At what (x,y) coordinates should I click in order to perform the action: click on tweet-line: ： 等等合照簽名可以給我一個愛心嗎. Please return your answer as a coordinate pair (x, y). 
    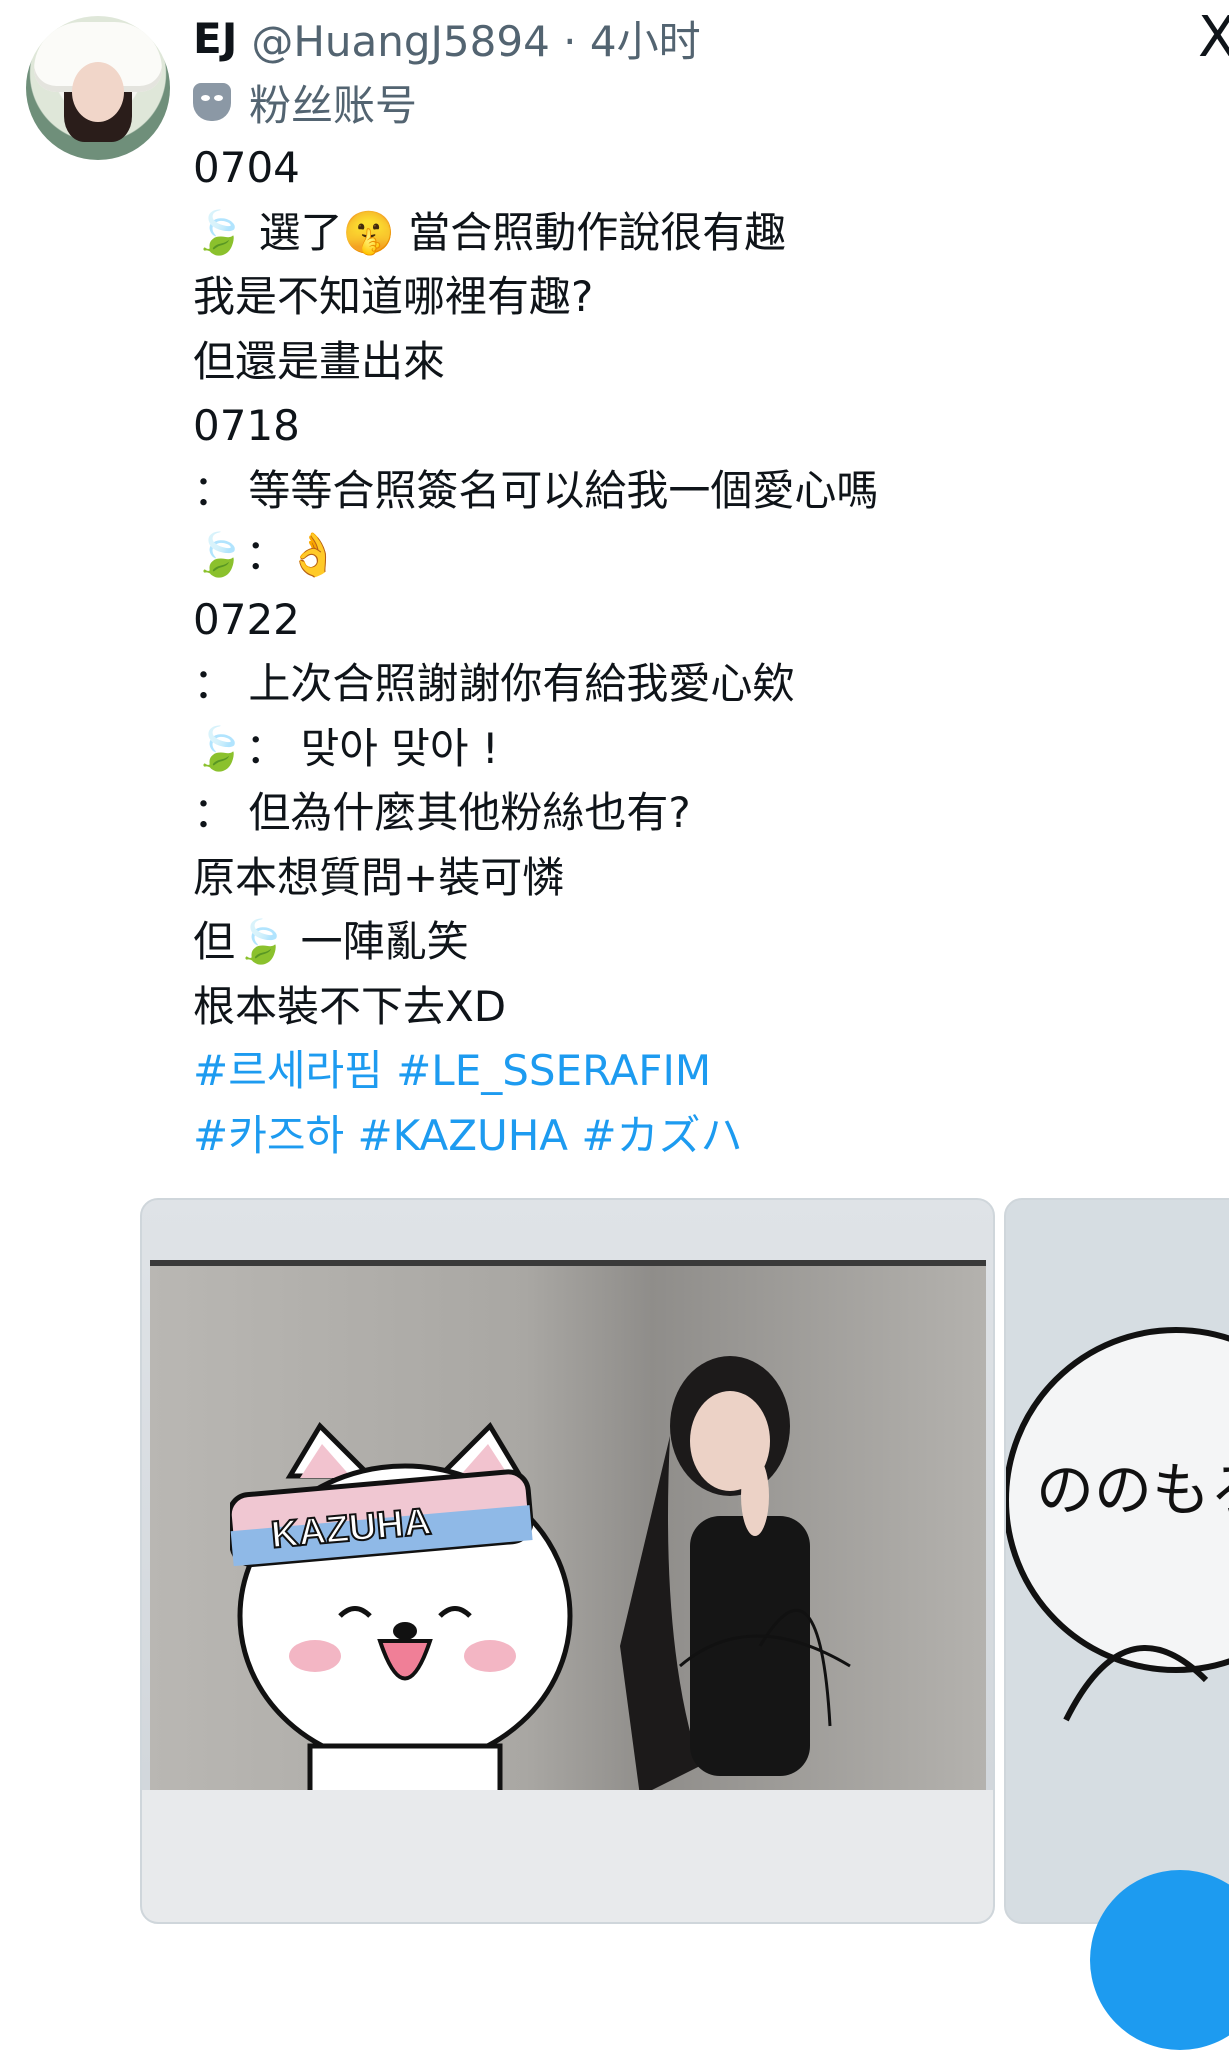
    Looking at the image, I should click on (536, 490).